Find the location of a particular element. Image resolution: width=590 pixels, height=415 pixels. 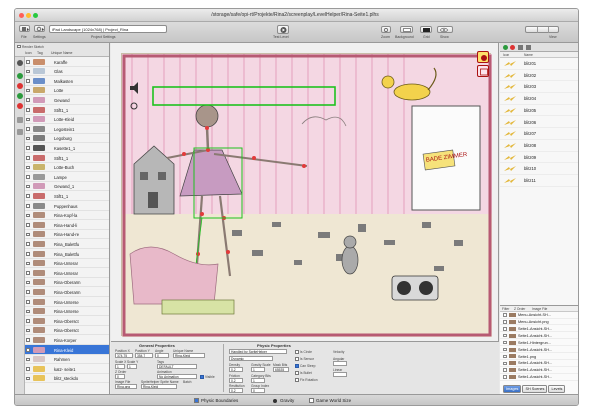

close-window-button is located at coordinates (21, 15).